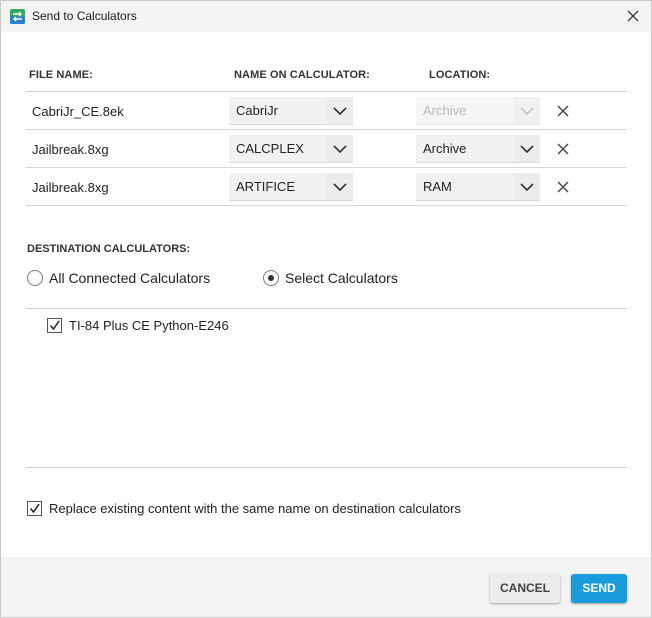 The height and width of the screenshot is (618, 652). I want to click on header-name-on-calculator: NAME ON CALCULATOR:, so click(302, 75).